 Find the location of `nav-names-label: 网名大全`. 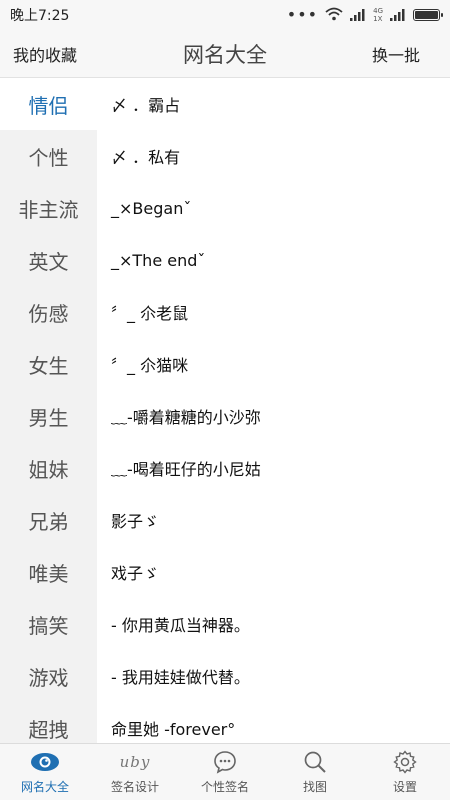

nav-names-label: 网名大全 is located at coordinates (44, 787).